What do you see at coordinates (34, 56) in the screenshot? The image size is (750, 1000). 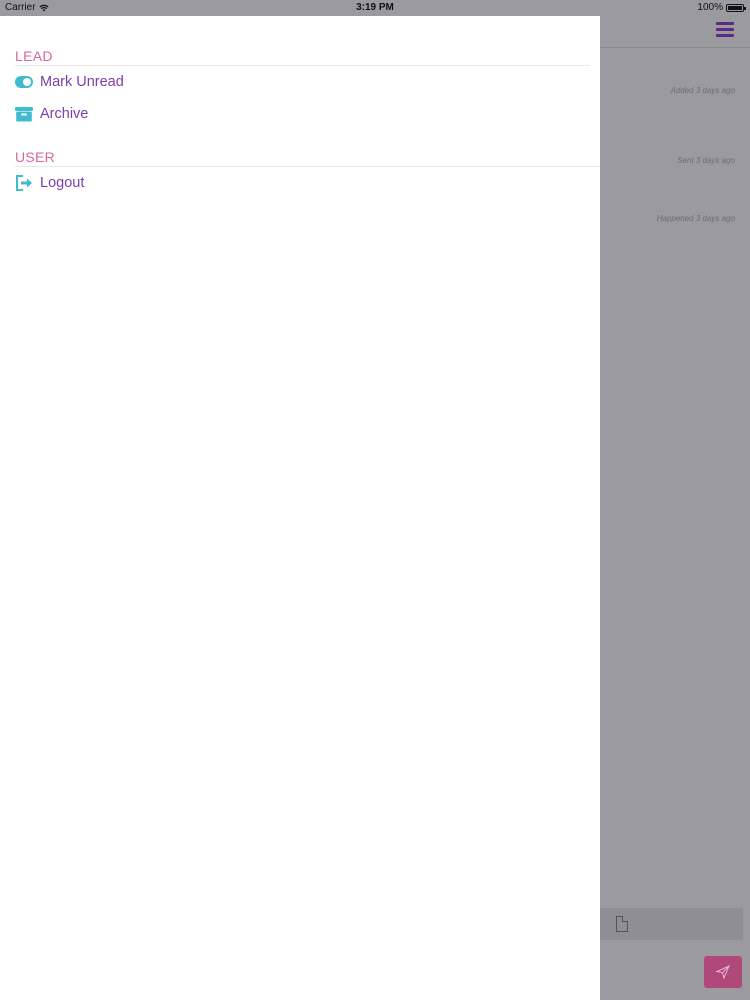 I see `section-header-lead: LEAD` at bounding box center [34, 56].